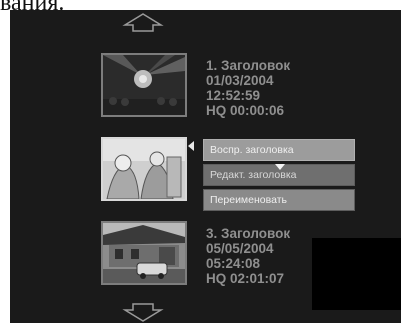  What do you see at coordinates (233, 95) in the screenshot?
I see `title-time: 12:52:59` at bounding box center [233, 95].